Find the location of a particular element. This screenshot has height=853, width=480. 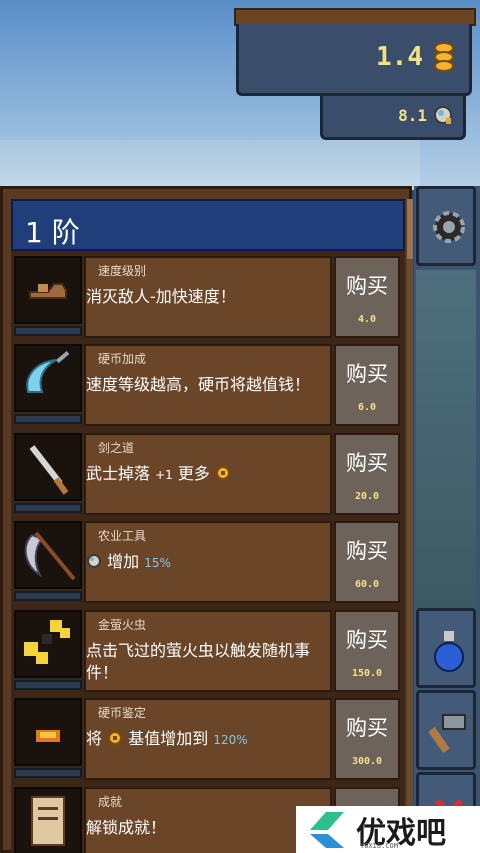

desc-prefix: 将 is located at coordinates (94, 738).